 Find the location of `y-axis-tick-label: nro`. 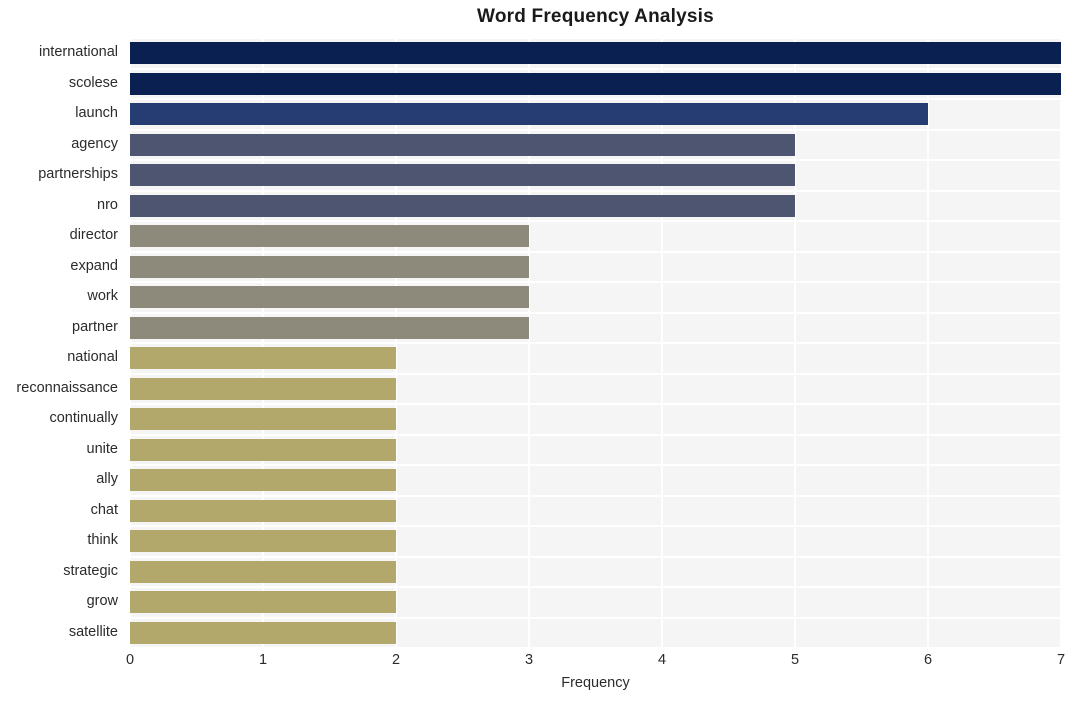

y-axis-tick-label: nro is located at coordinates (107, 204).